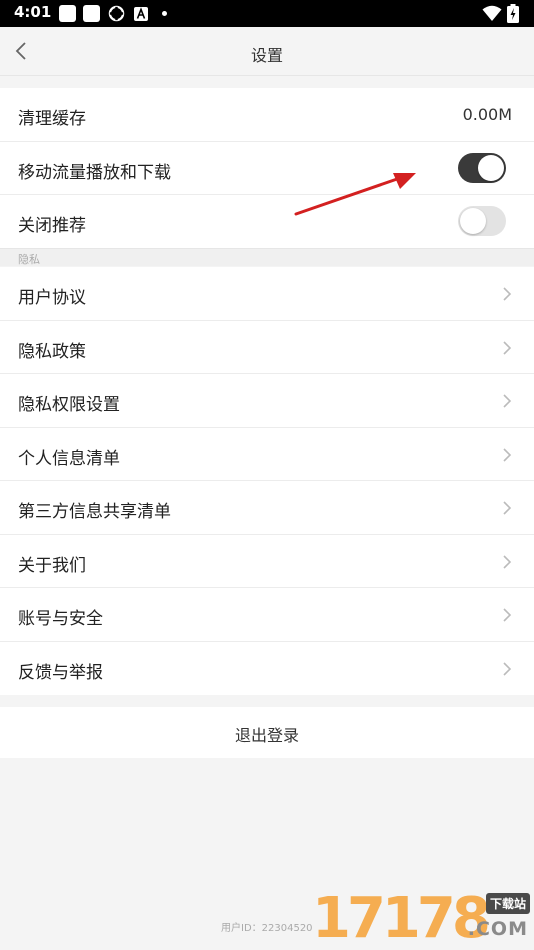  I want to click on sync-icon, so click(116, 13).